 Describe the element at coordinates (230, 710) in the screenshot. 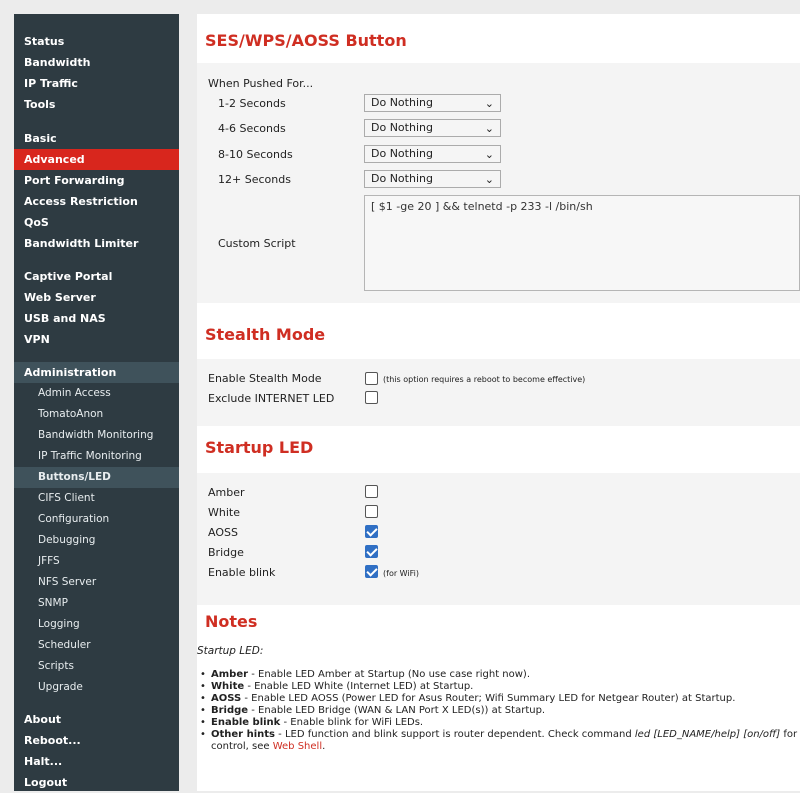

I see `note-bridge-term: Bridge` at that location.